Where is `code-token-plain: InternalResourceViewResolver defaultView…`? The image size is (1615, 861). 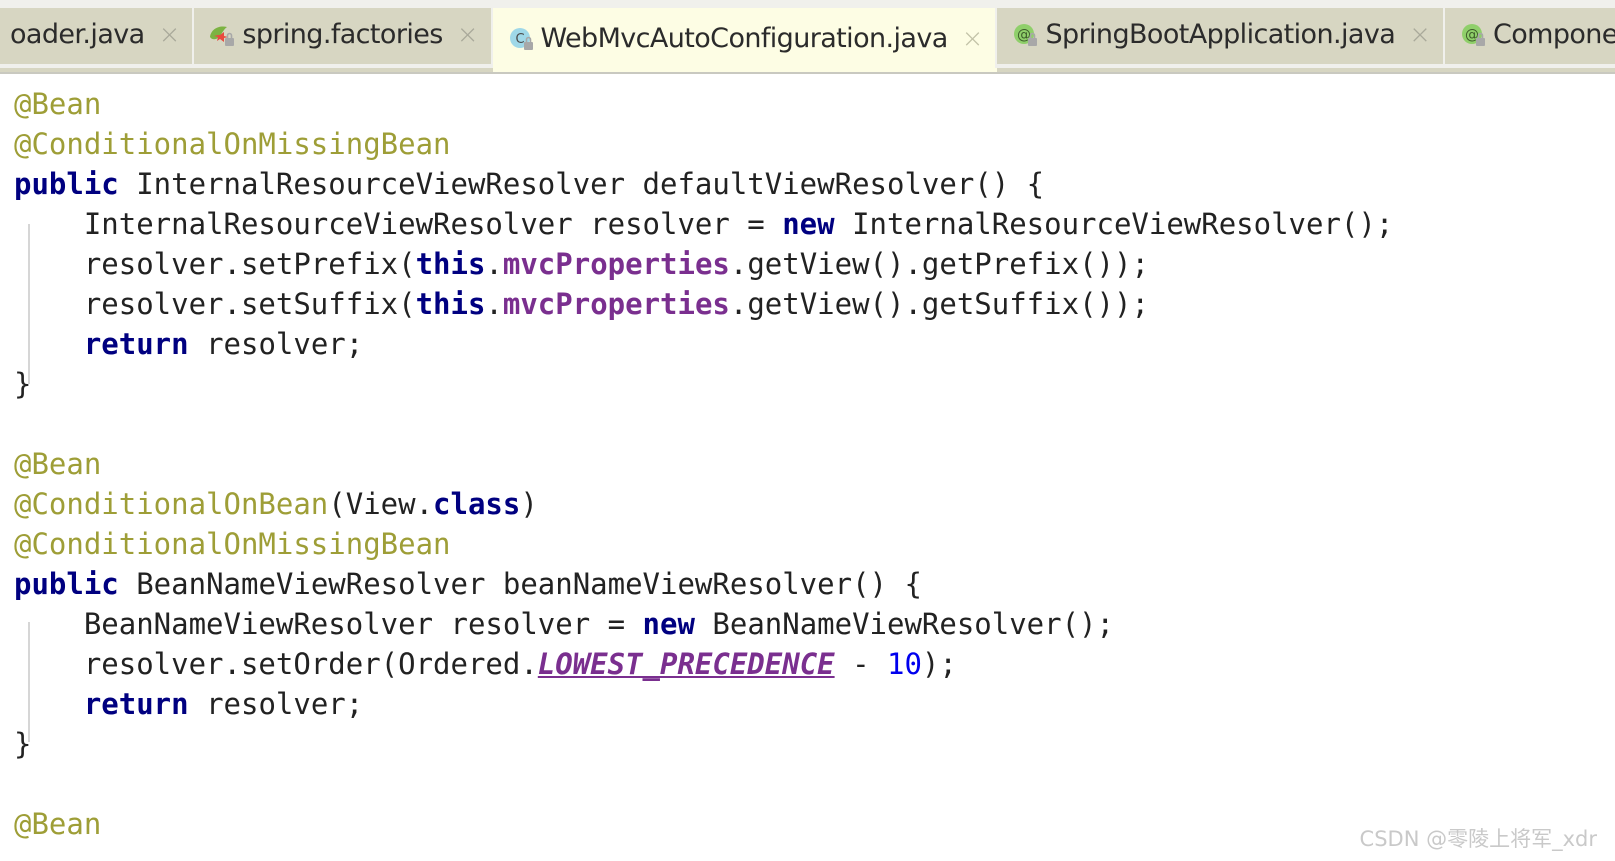
code-token-plain: InternalResourceViewResolver defaultView… is located at coordinates (581, 184).